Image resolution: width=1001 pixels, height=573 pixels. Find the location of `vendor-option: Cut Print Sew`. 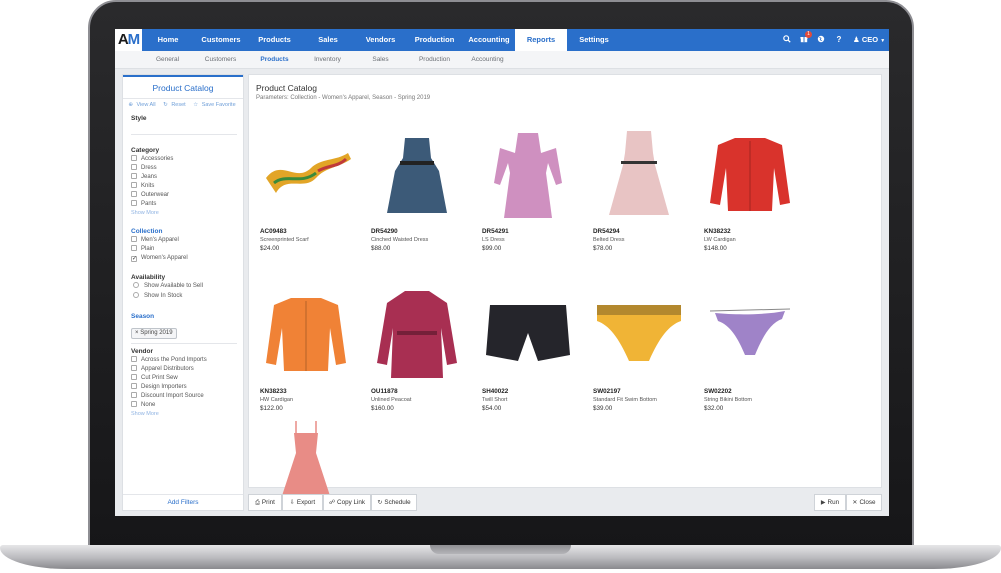

vendor-option: Cut Print Sew is located at coordinates (154, 378).